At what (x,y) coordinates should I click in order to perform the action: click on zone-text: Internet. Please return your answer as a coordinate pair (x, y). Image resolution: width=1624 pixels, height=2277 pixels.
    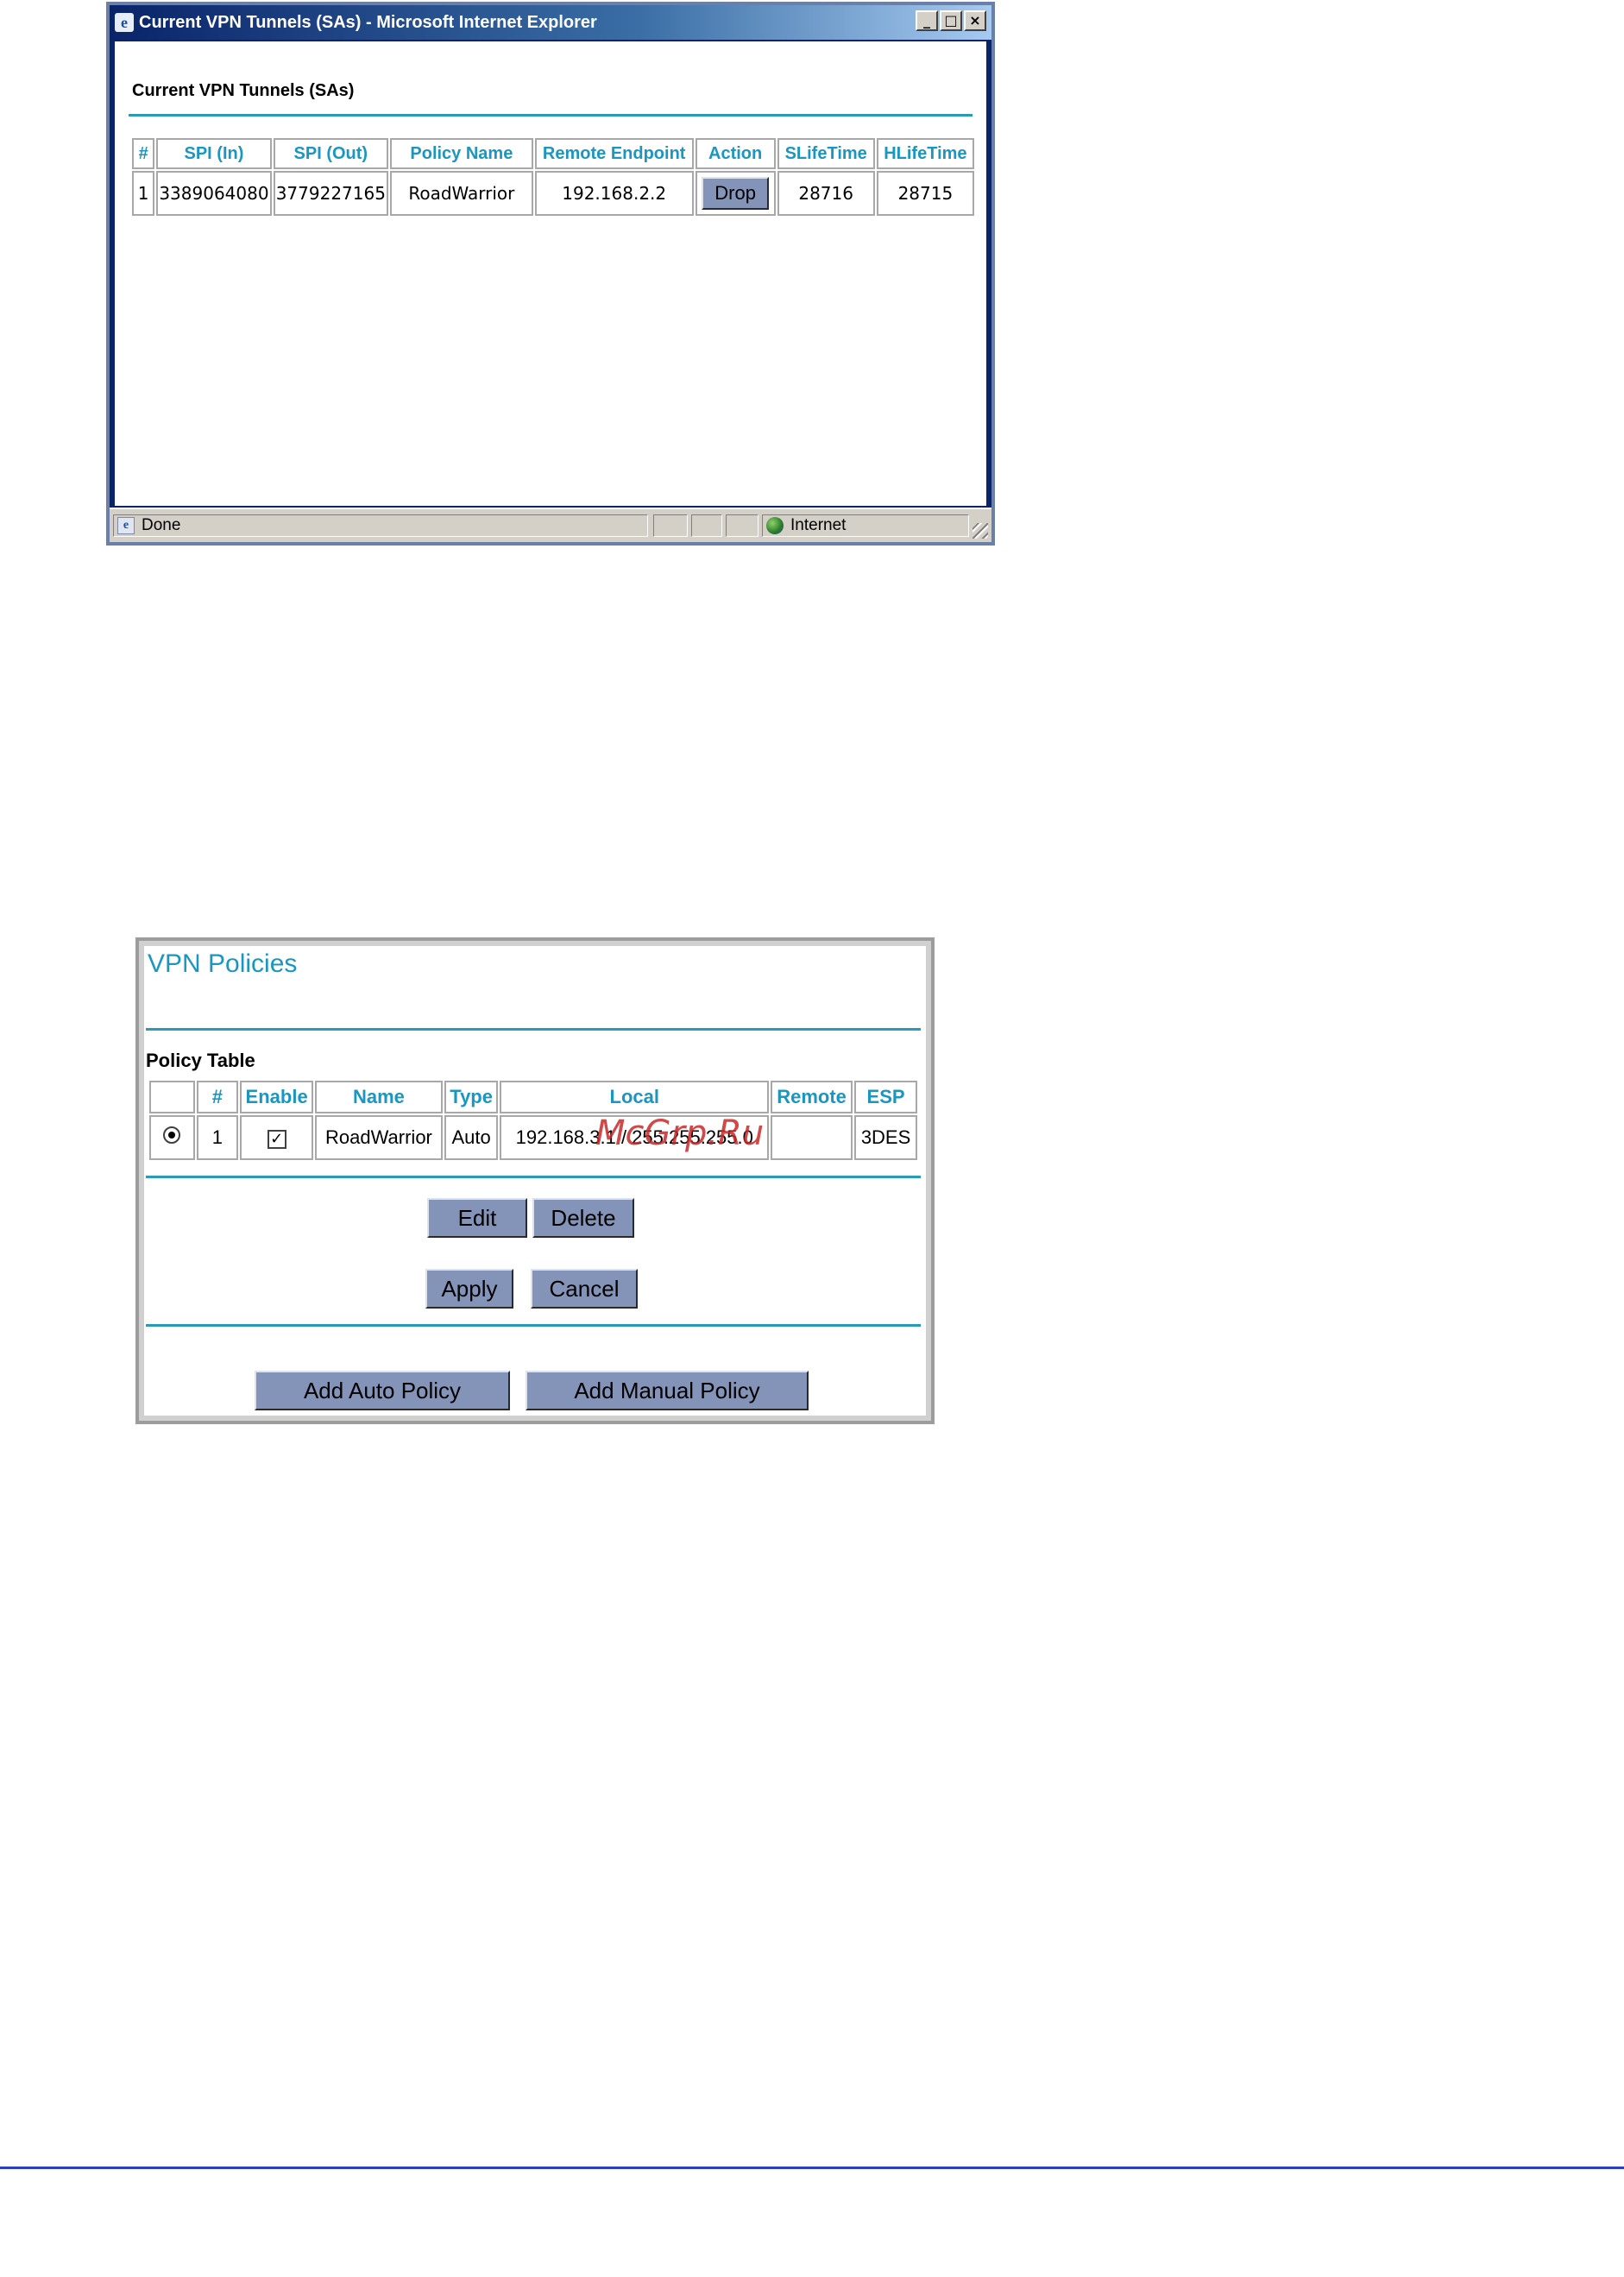
    Looking at the image, I should click on (818, 525).